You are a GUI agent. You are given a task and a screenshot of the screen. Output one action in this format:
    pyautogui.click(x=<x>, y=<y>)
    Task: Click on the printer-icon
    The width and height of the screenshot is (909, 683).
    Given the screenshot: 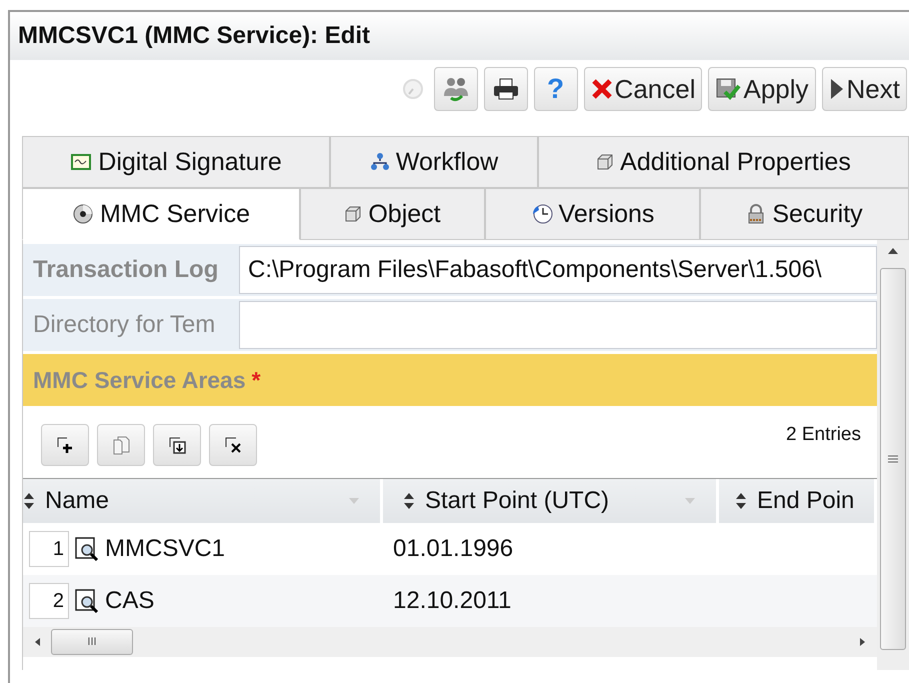 What is the action you would take?
    pyautogui.click(x=506, y=89)
    